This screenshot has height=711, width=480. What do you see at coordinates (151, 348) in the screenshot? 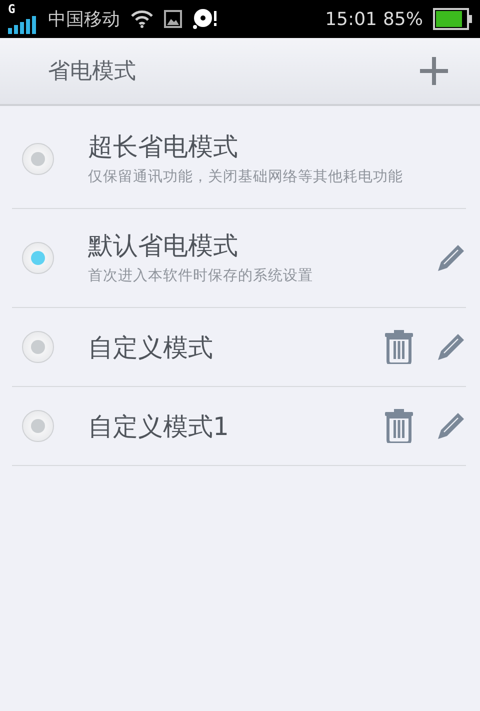
I see `mode-title: 自定义模式` at bounding box center [151, 348].